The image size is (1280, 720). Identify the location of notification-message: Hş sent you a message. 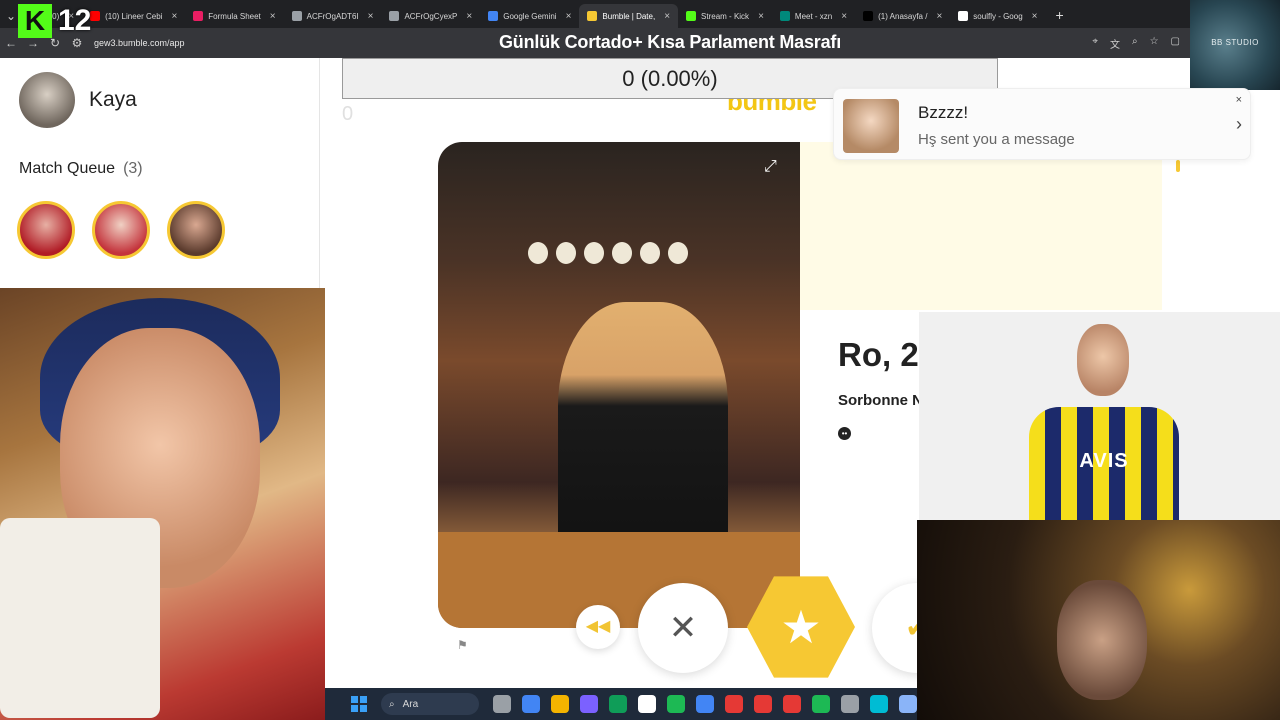
(996, 139).